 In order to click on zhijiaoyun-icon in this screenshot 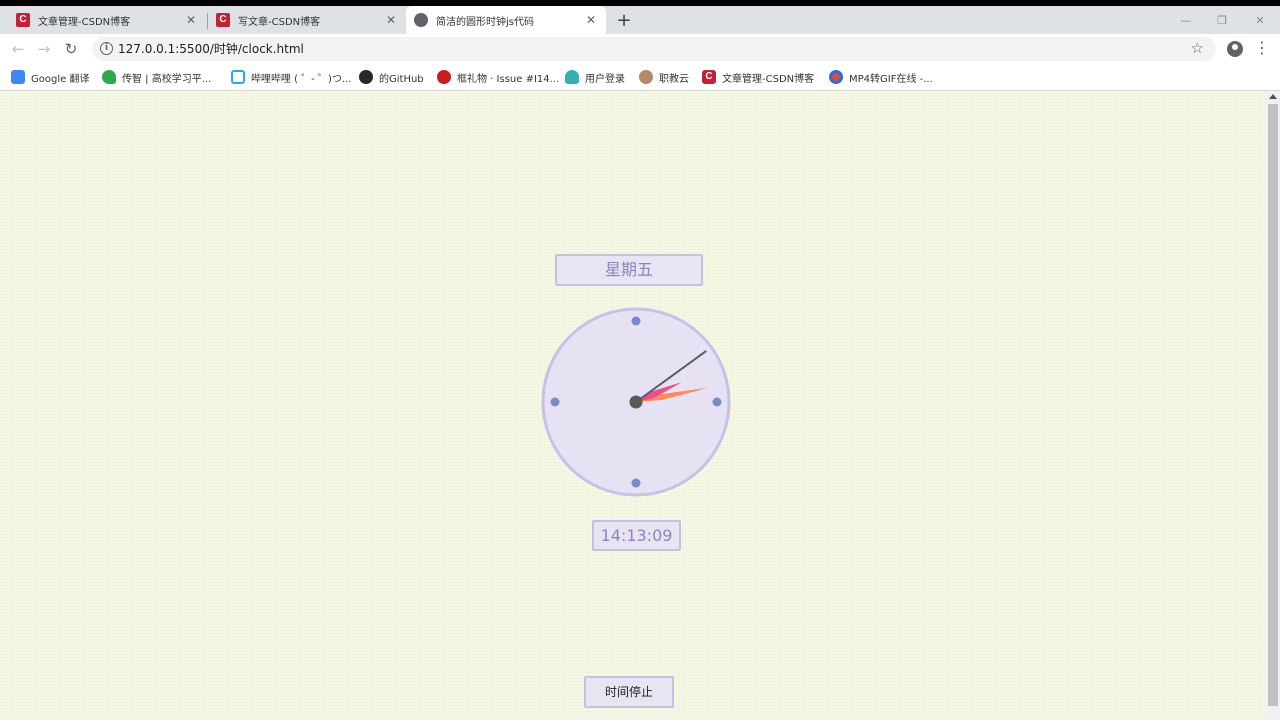, I will do `click(646, 77)`.